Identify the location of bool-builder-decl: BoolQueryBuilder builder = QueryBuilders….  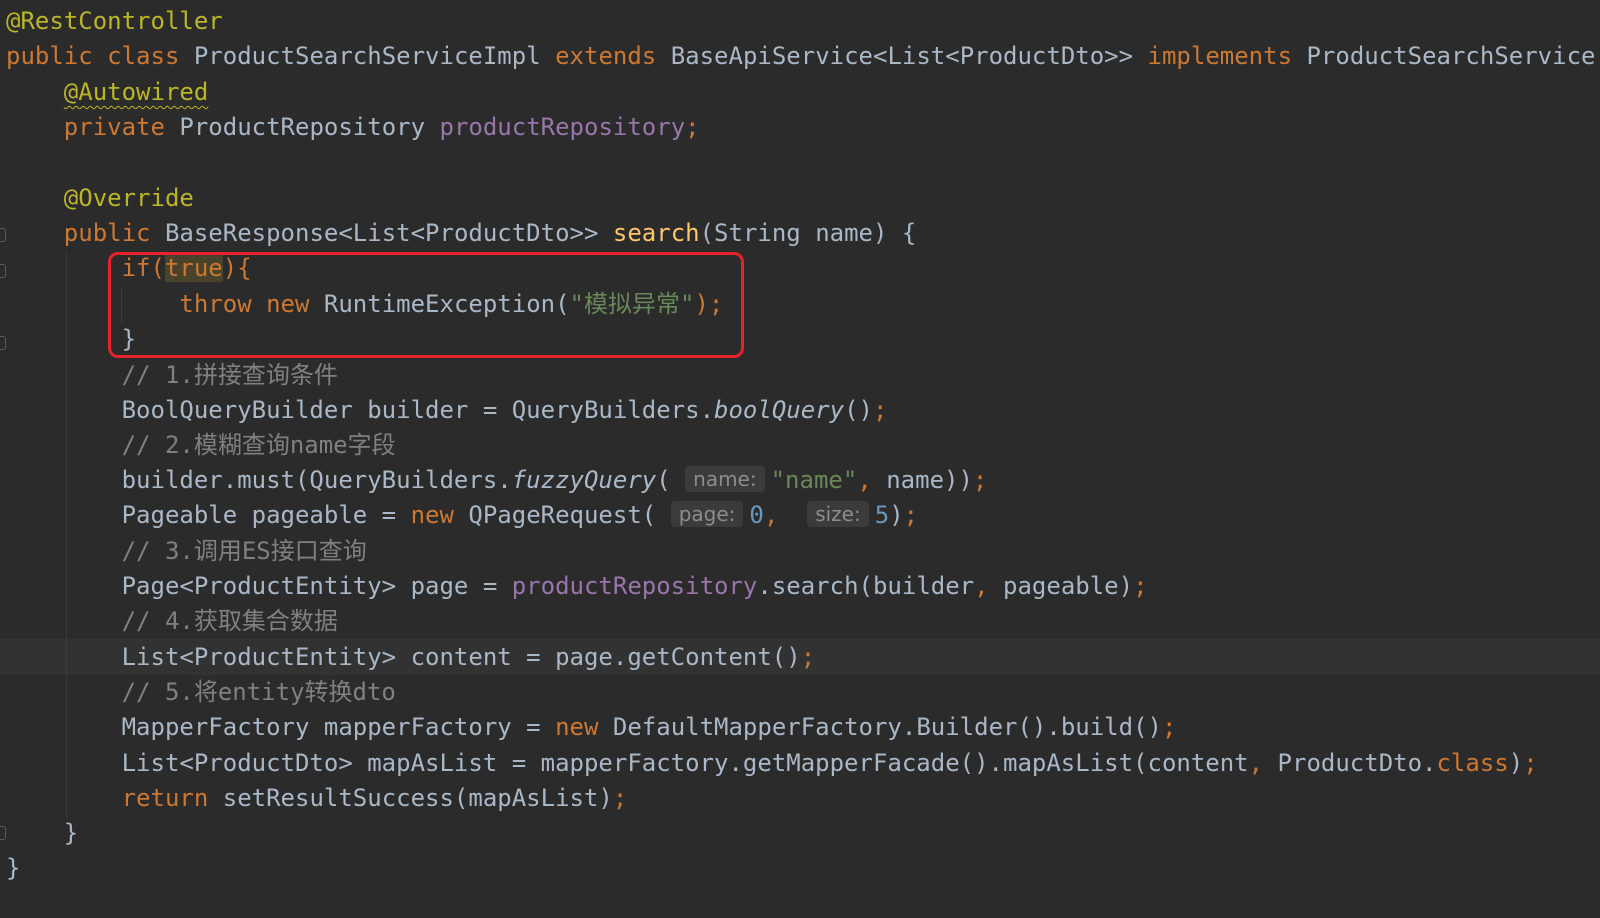
(418, 410).